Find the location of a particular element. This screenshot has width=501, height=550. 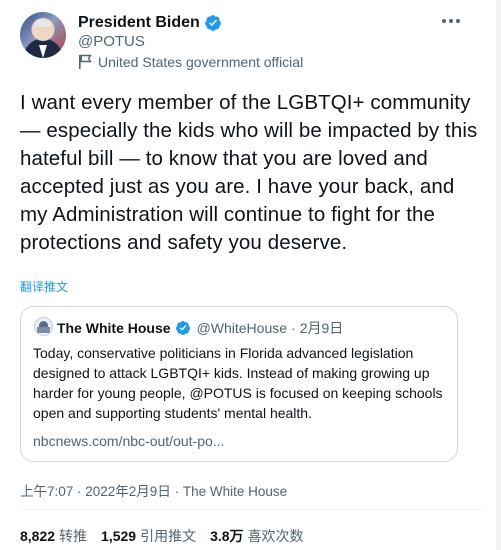

quotes-stat: 1,529 引用推文 is located at coordinates (148, 536).